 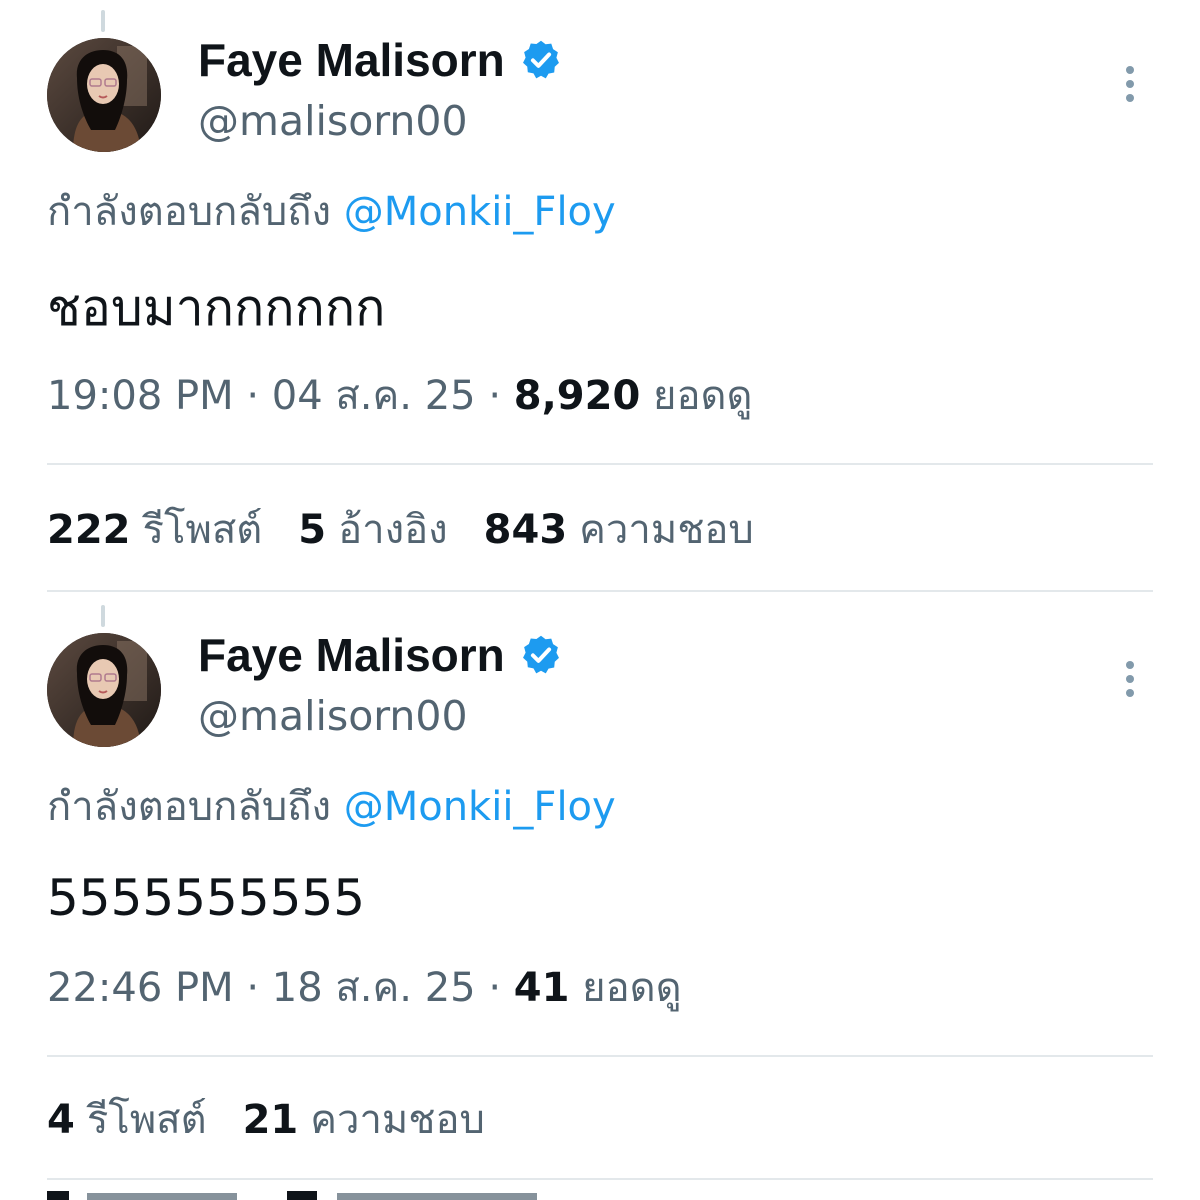 I want to click on like-count: 843, so click(x=525, y=530).